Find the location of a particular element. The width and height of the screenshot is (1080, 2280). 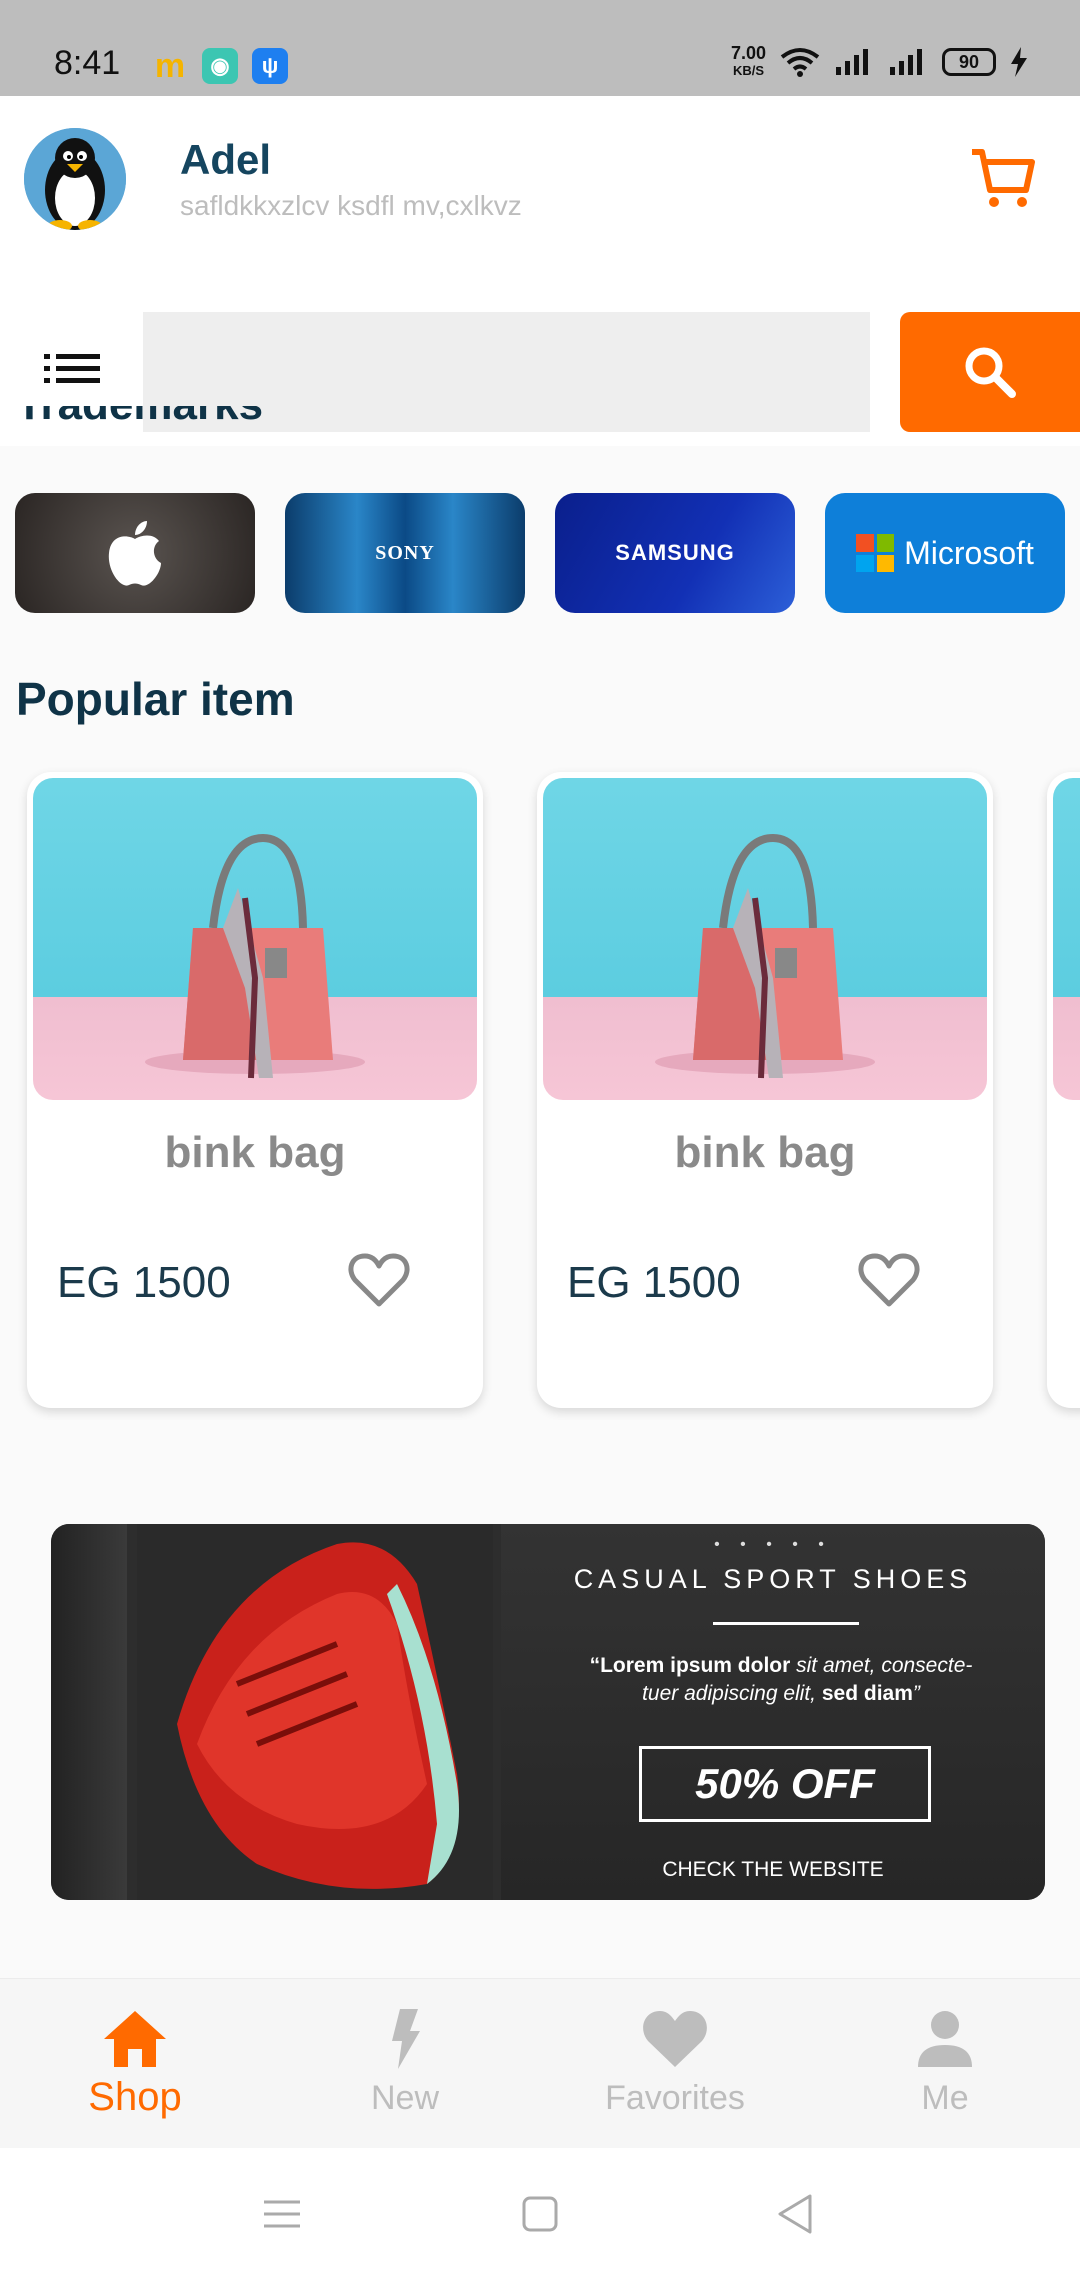

banner-cta: CHECK THE WEBSITE is located at coordinates (773, 1869).